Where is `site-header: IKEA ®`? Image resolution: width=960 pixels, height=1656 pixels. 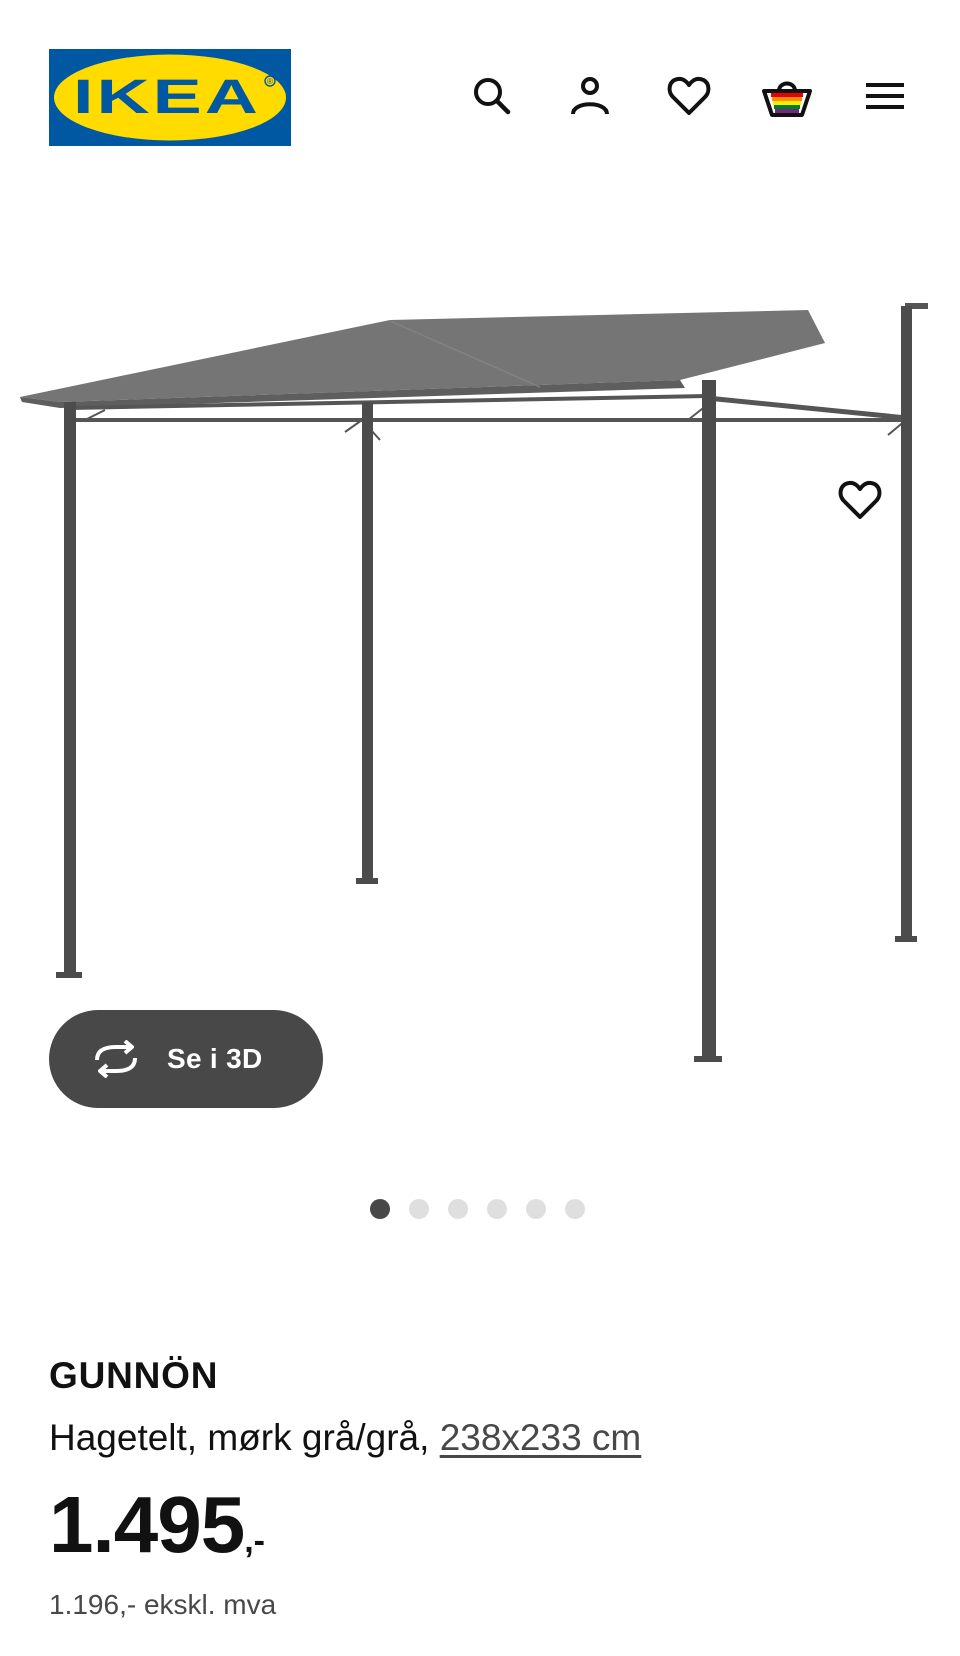 site-header: IKEA ® is located at coordinates (480, 95).